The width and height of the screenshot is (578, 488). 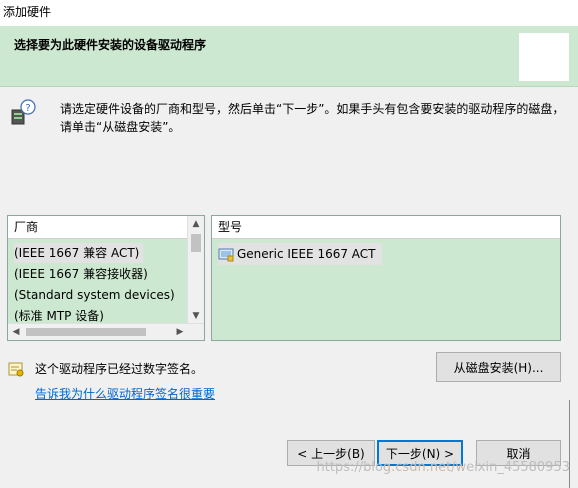 I want to click on scroll-right-icon: ▶, so click(x=180, y=332).